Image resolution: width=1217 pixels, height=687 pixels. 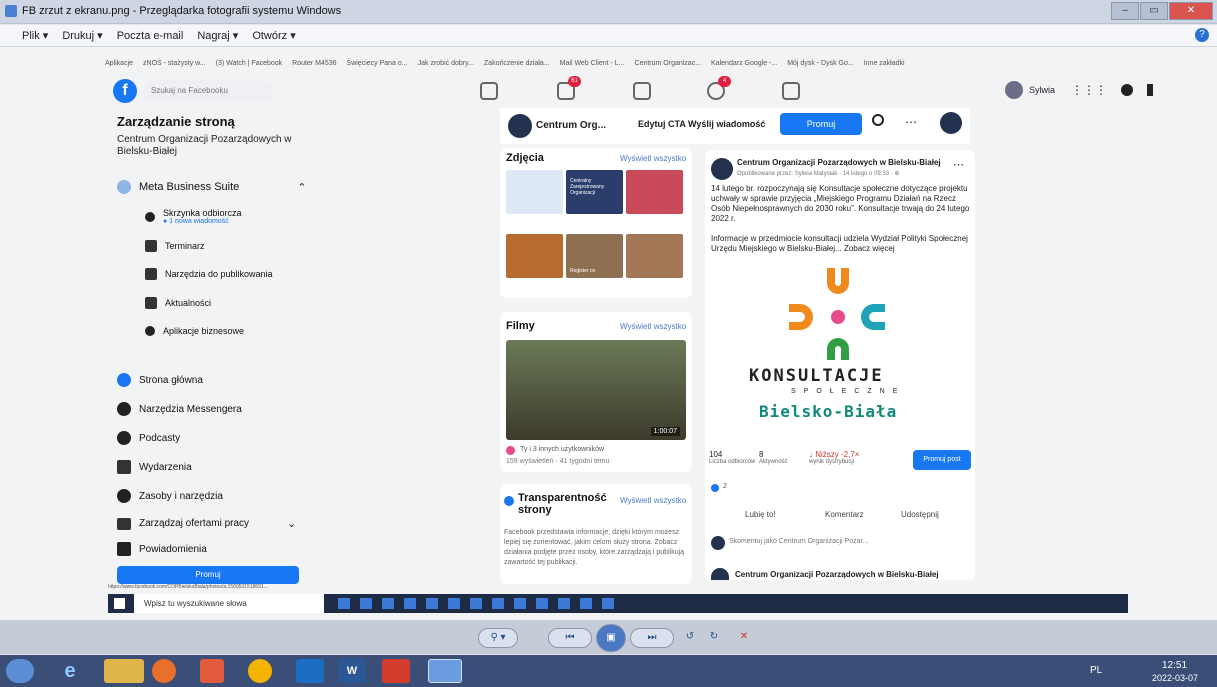 I want to click on sidebar-item-home: Strona główna, so click(x=160, y=380).